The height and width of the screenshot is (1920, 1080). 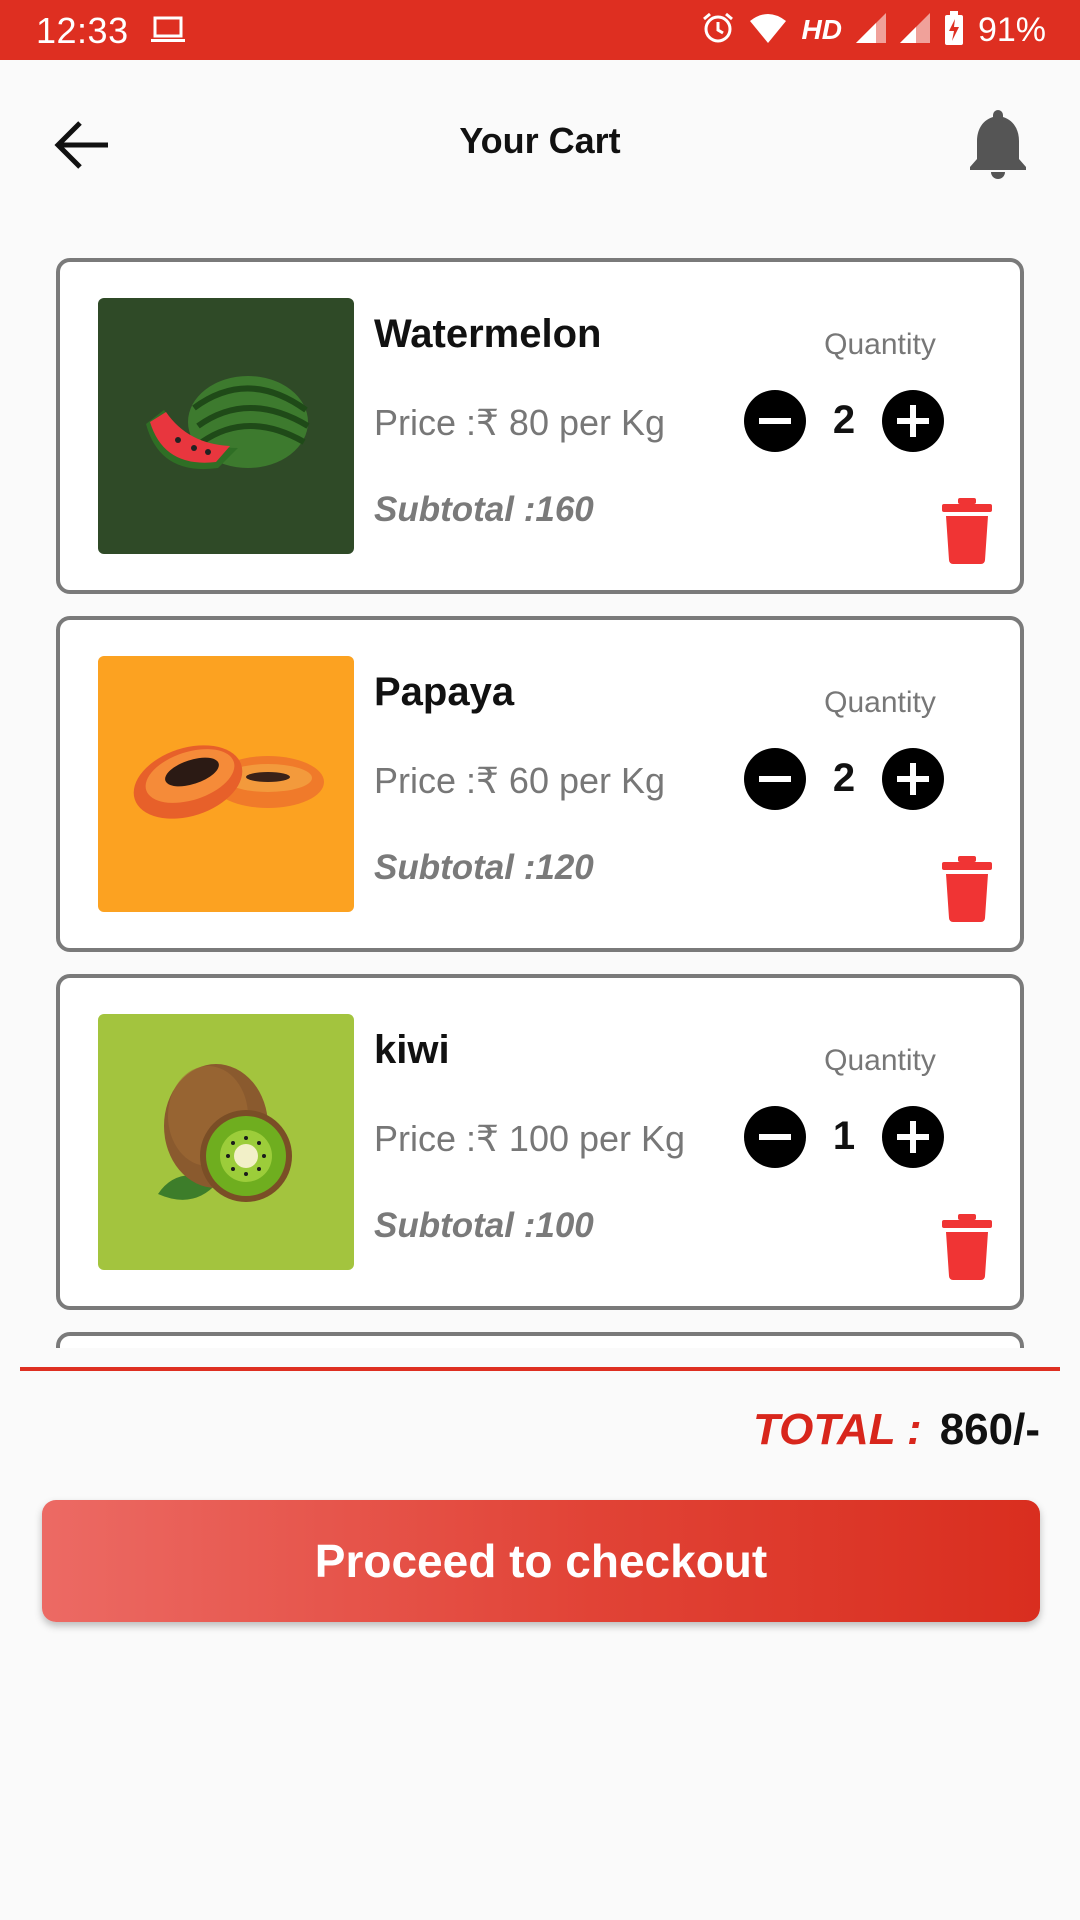 What do you see at coordinates (484, 867) in the screenshot?
I see `product-subtotal: Subtotal :120` at bounding box center [484, 867].